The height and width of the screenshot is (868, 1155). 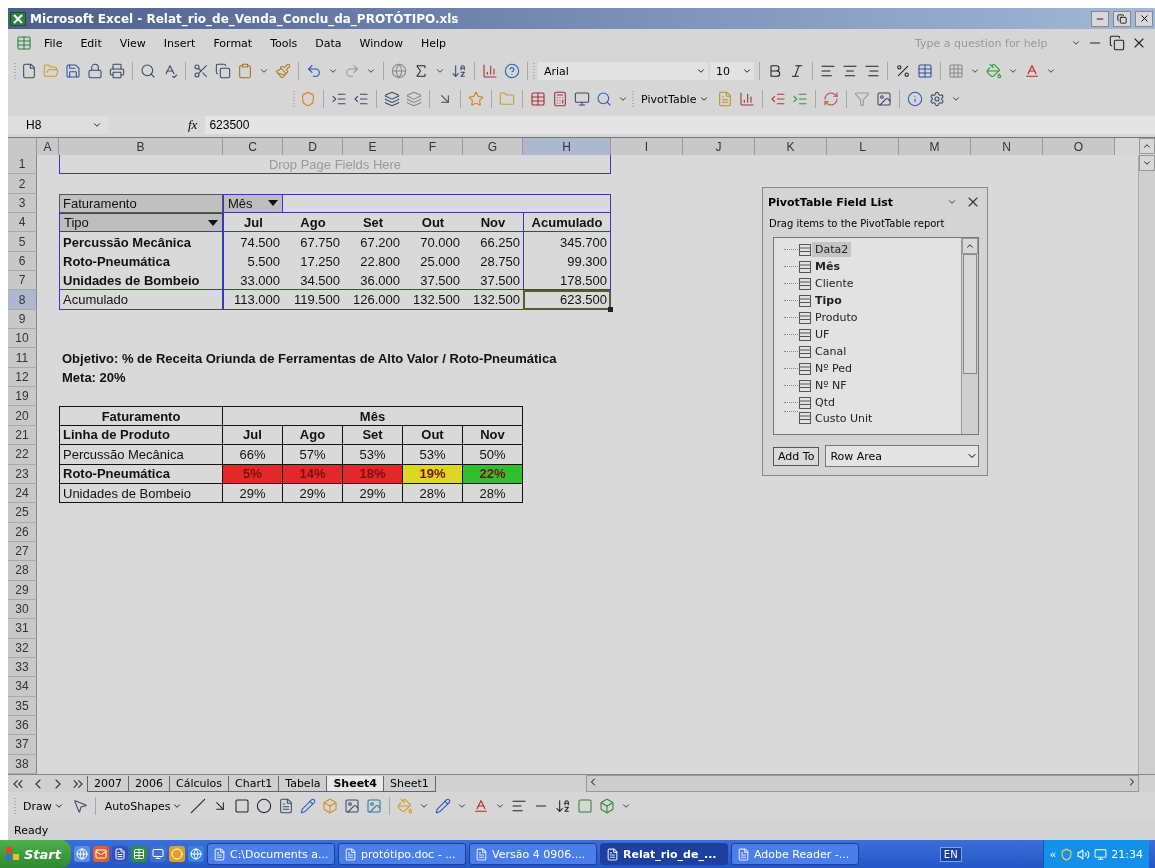 What do you see at coordinates (24, 43) in the screenshot?
I see `workbook-icon` at bounding box center [24, 43].